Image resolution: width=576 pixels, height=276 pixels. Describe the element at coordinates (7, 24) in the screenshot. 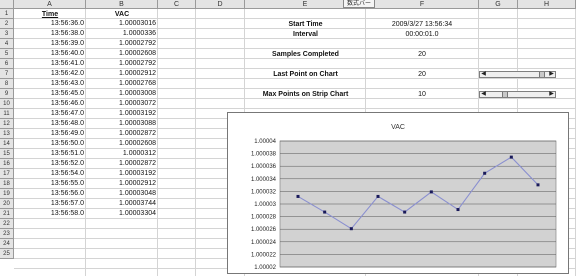

I see `row-header-2: 2` at that location.